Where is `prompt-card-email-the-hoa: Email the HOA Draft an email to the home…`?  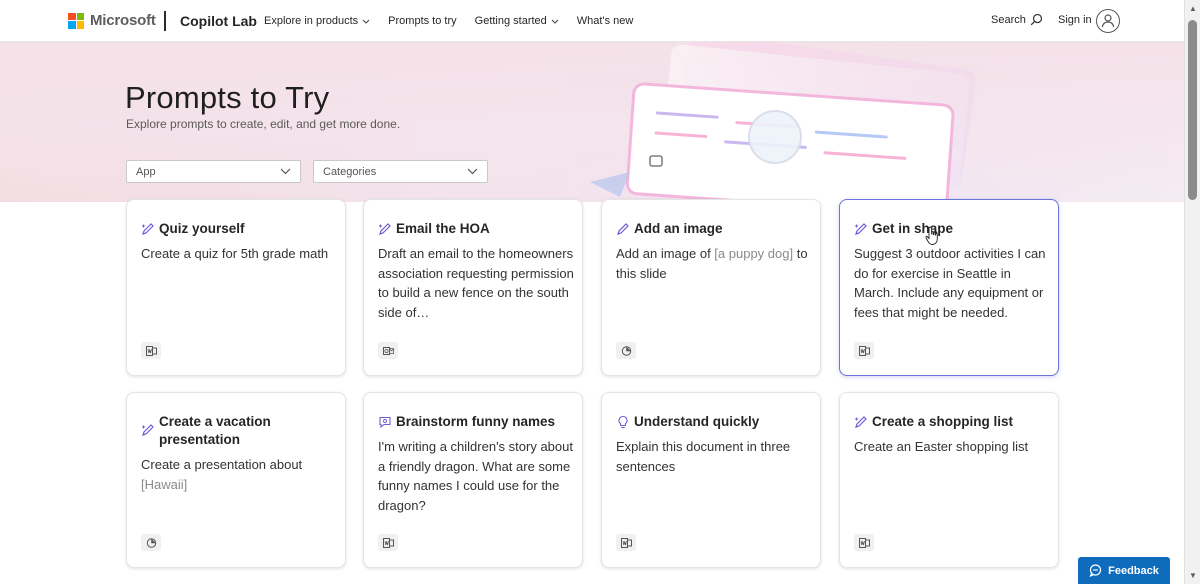 prompt-card-email-the-hoa: Email the HOA Draft an email to the home… is located at coordinates (473, 287).